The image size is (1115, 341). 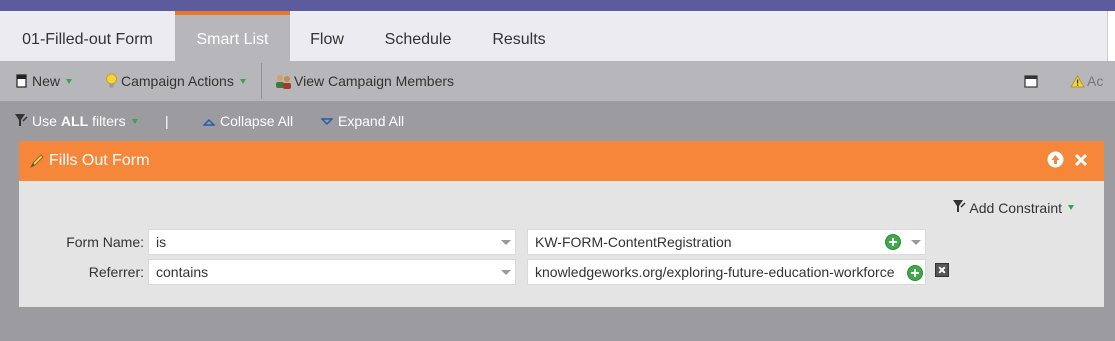 What do you see at coordinates (1081, 162) in the screenshot?
I see `close-icon` at bounding box center [1081, 162].